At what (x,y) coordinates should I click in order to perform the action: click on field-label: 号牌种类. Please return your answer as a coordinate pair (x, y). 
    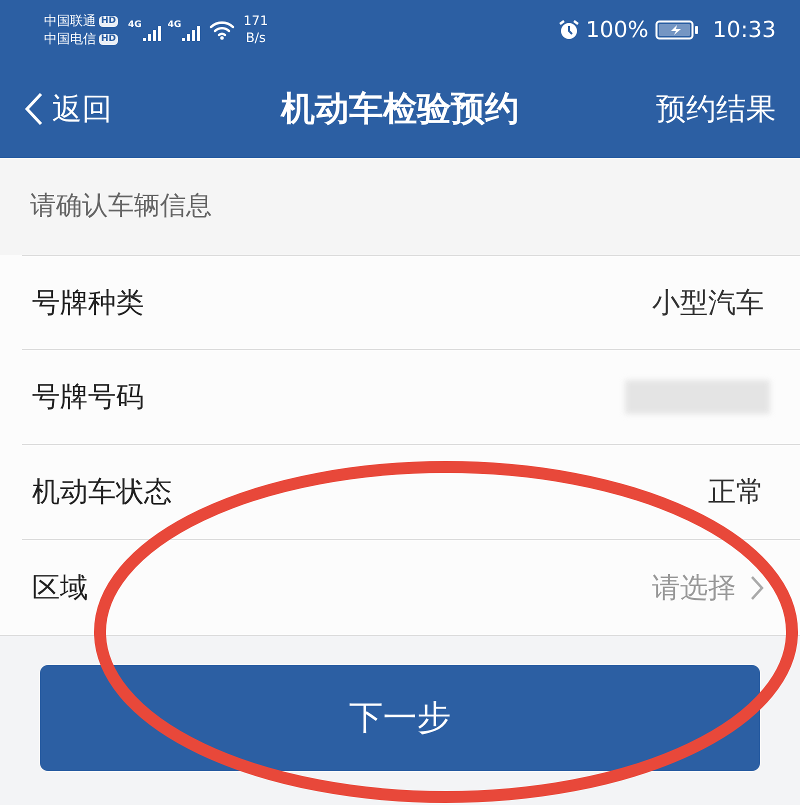
    Looking at the image, I should click on (87, 302).